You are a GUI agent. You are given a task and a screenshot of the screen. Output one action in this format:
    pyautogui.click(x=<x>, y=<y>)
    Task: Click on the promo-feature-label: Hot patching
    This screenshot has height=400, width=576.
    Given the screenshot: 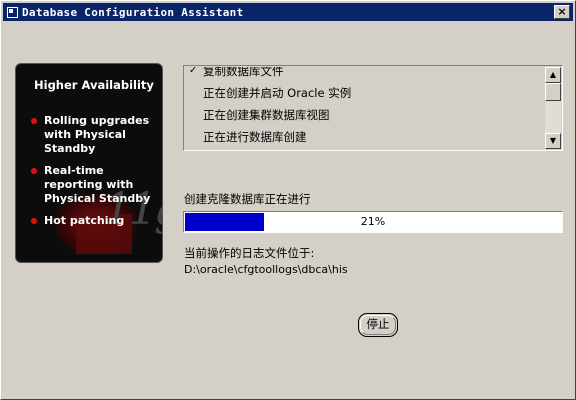 What is the action you would take?
    pyautogui.click(x=84, y=220)
    